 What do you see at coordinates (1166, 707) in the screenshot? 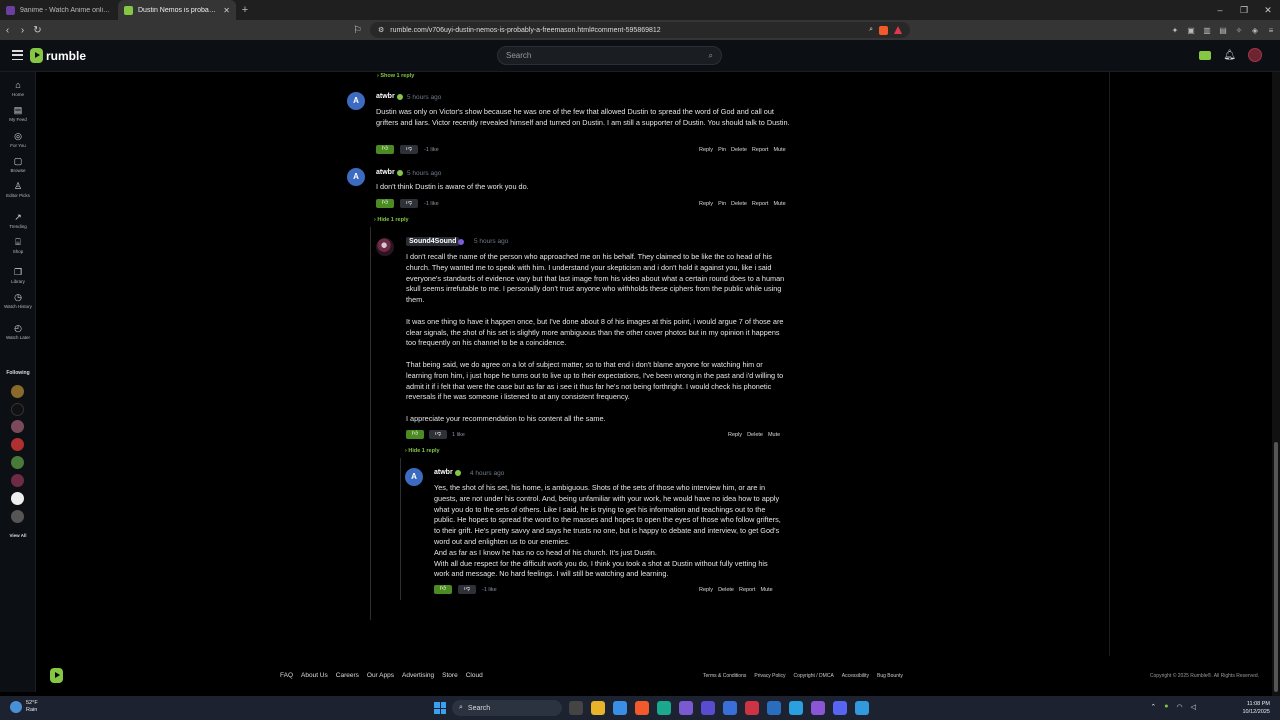
I see `mic-icon: ●` at bounding box center [1166, 707].